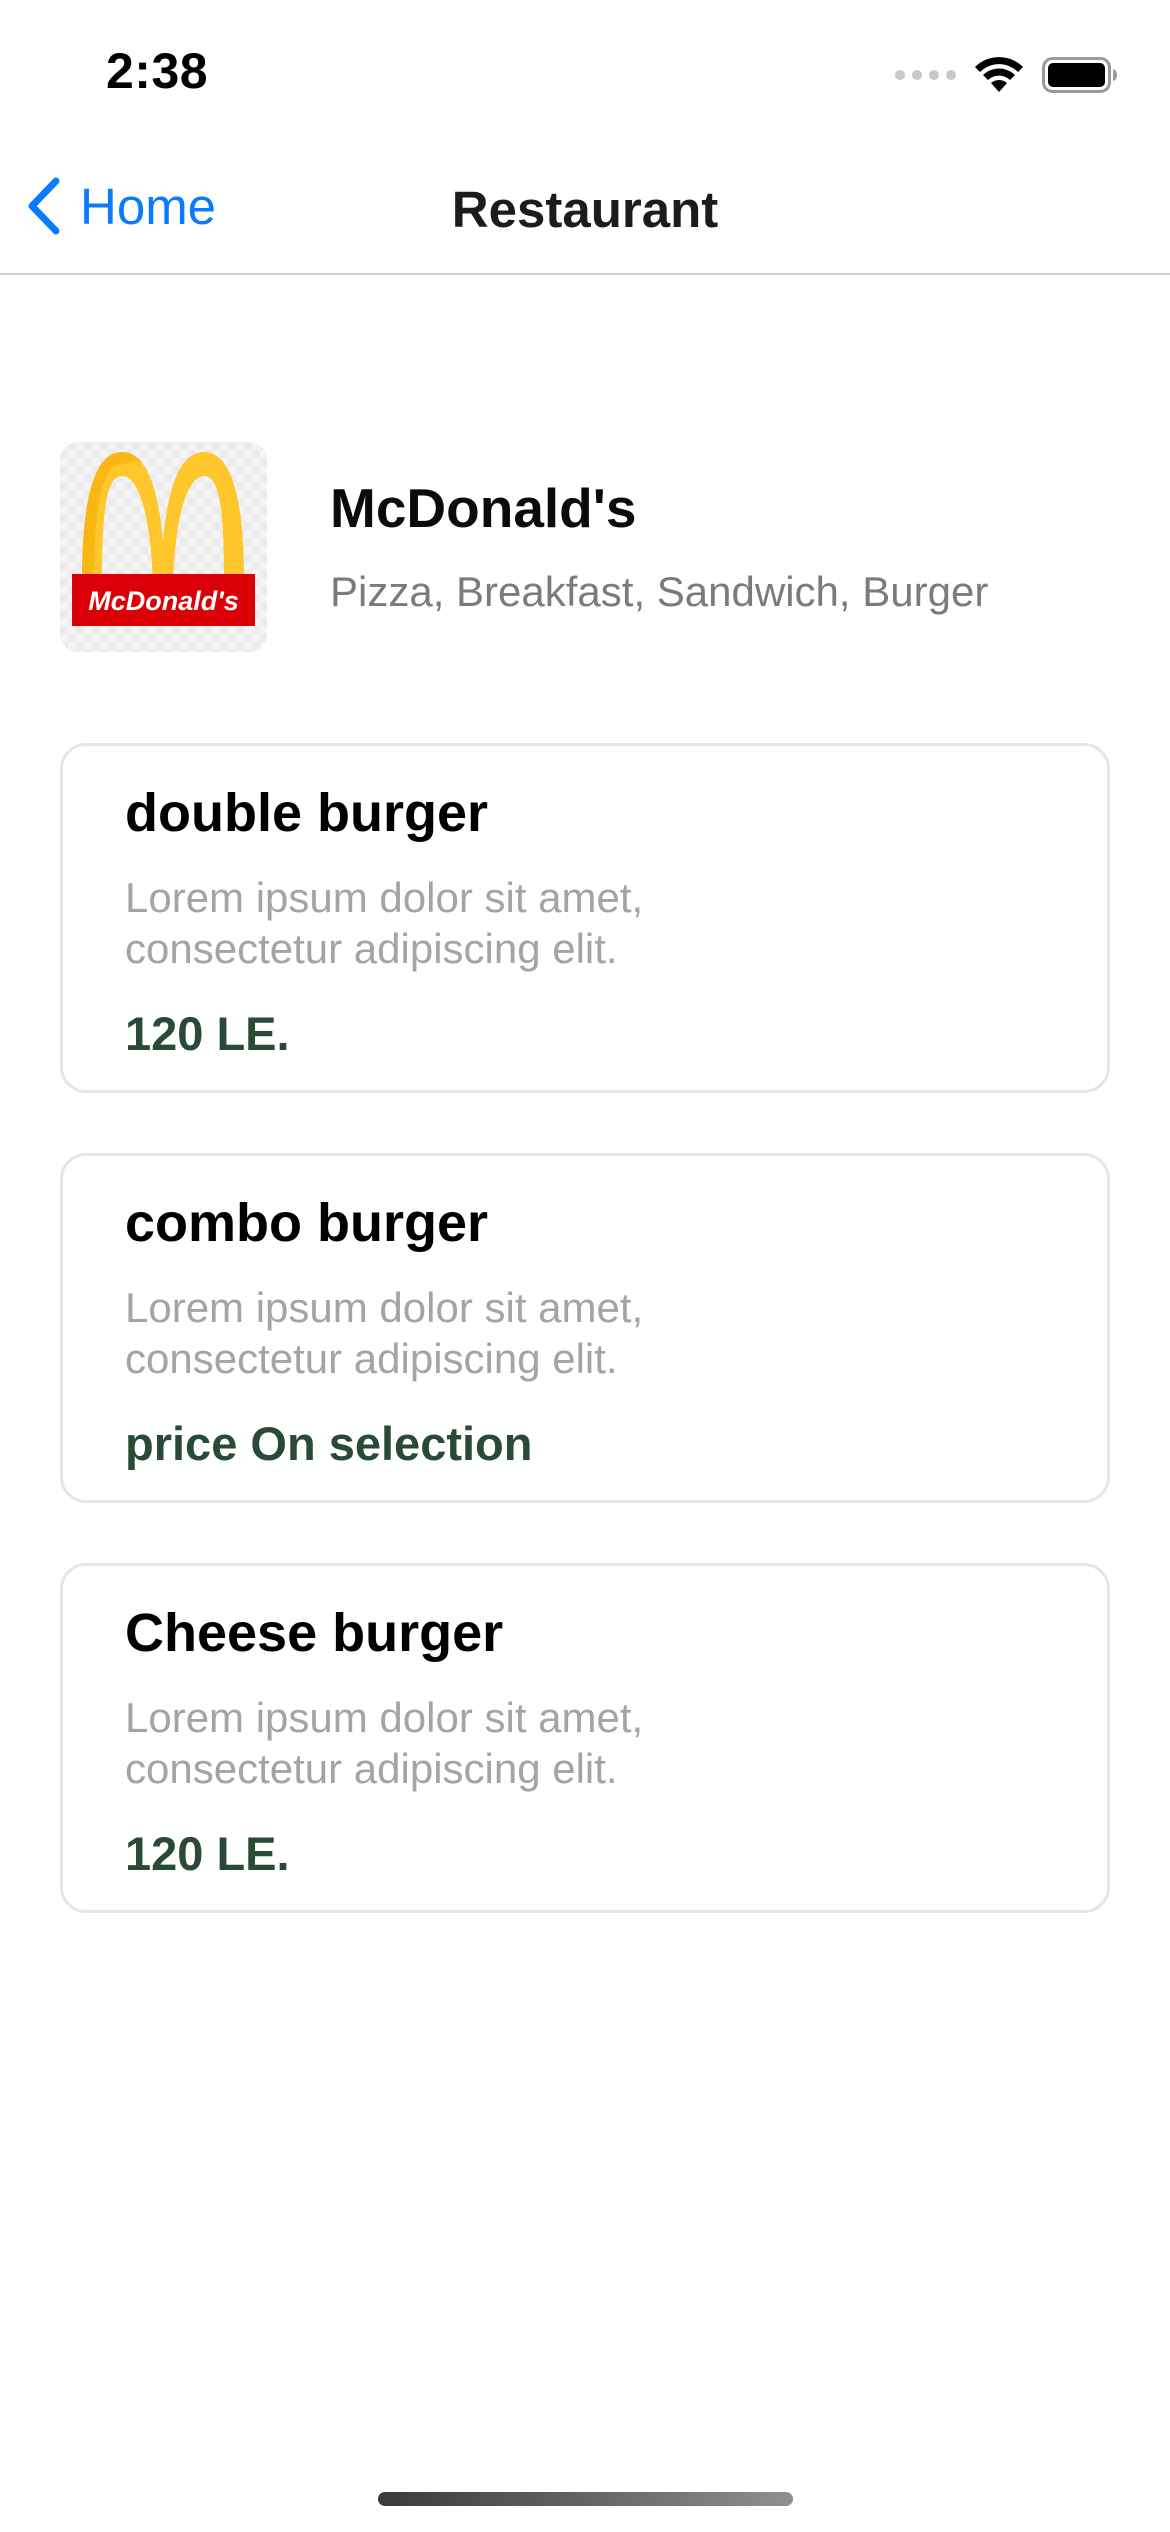 This screenshot has height=2532, width=1170. I want to click on navigation-bar: Home Restaurant, so click(585, 207).